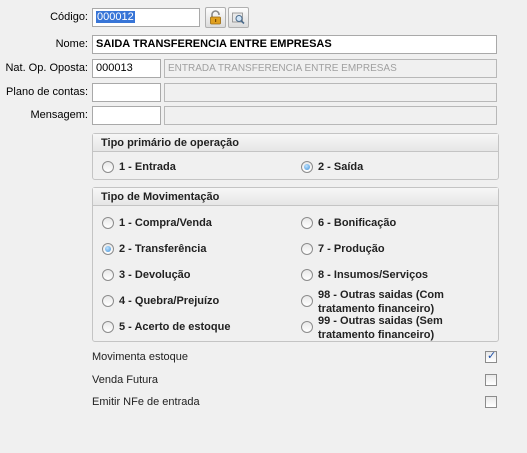 The height and width of the screenshot is (453, 527). I want to click on mensagem-label: Mensagem:, so click(59, 115).